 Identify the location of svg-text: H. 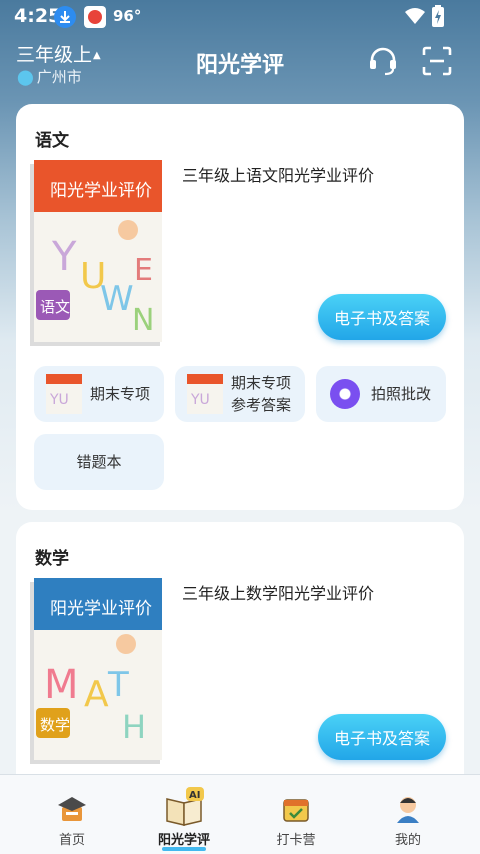
(134, 727).